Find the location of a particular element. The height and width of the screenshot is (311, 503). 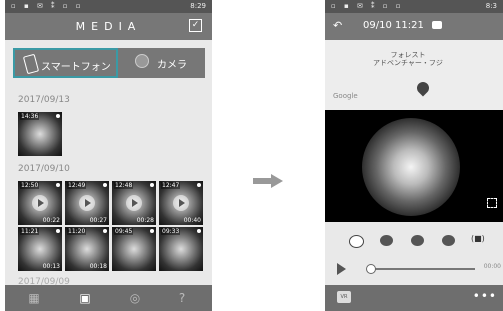

media-thumbnail: 12:48 00:28 is located at coordinates (134, 203).